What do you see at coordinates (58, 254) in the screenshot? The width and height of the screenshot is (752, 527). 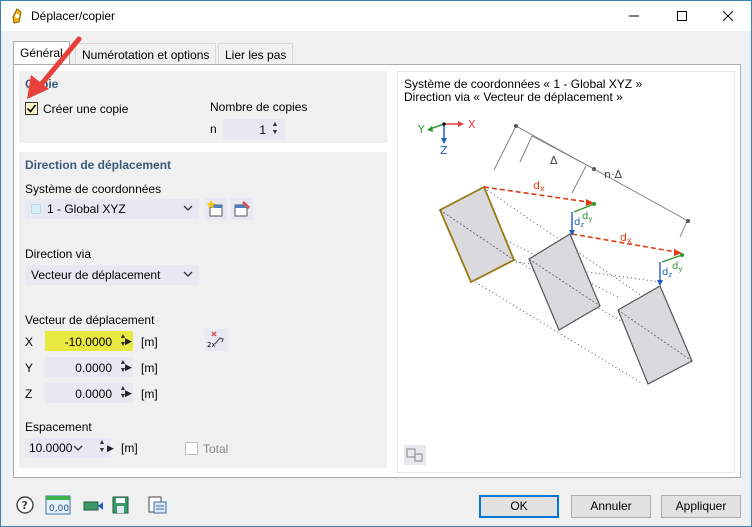 I see `direction-via-label: Direction via` at bounding box center [58, 254].